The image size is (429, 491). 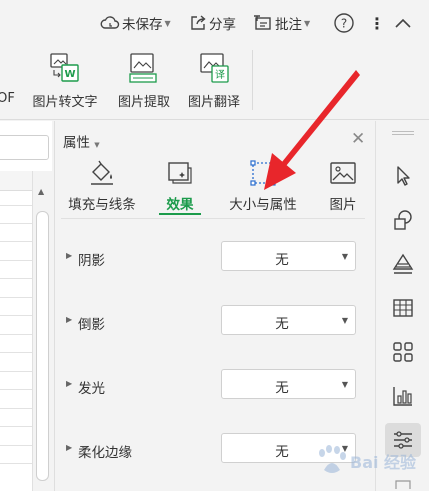 What do you see at coordinates (282, 452) in the screenshot?
I see `soft-edges-value: 无` at bounding box center [282, 452].